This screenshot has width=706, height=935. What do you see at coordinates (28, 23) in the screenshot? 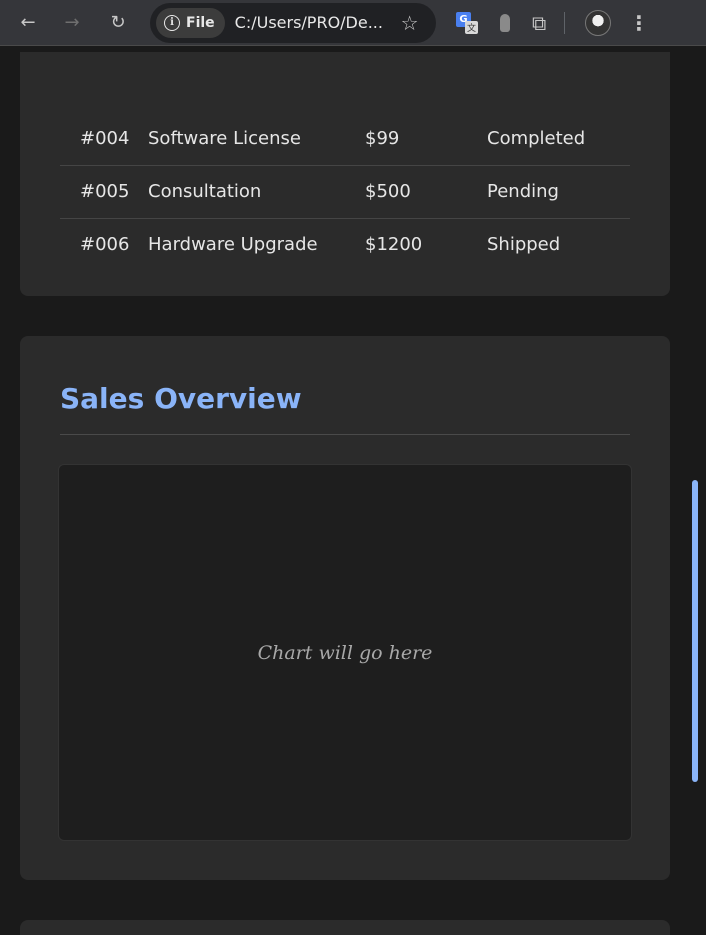
I see `back-icon: ←` at bounding box center [28, 23].